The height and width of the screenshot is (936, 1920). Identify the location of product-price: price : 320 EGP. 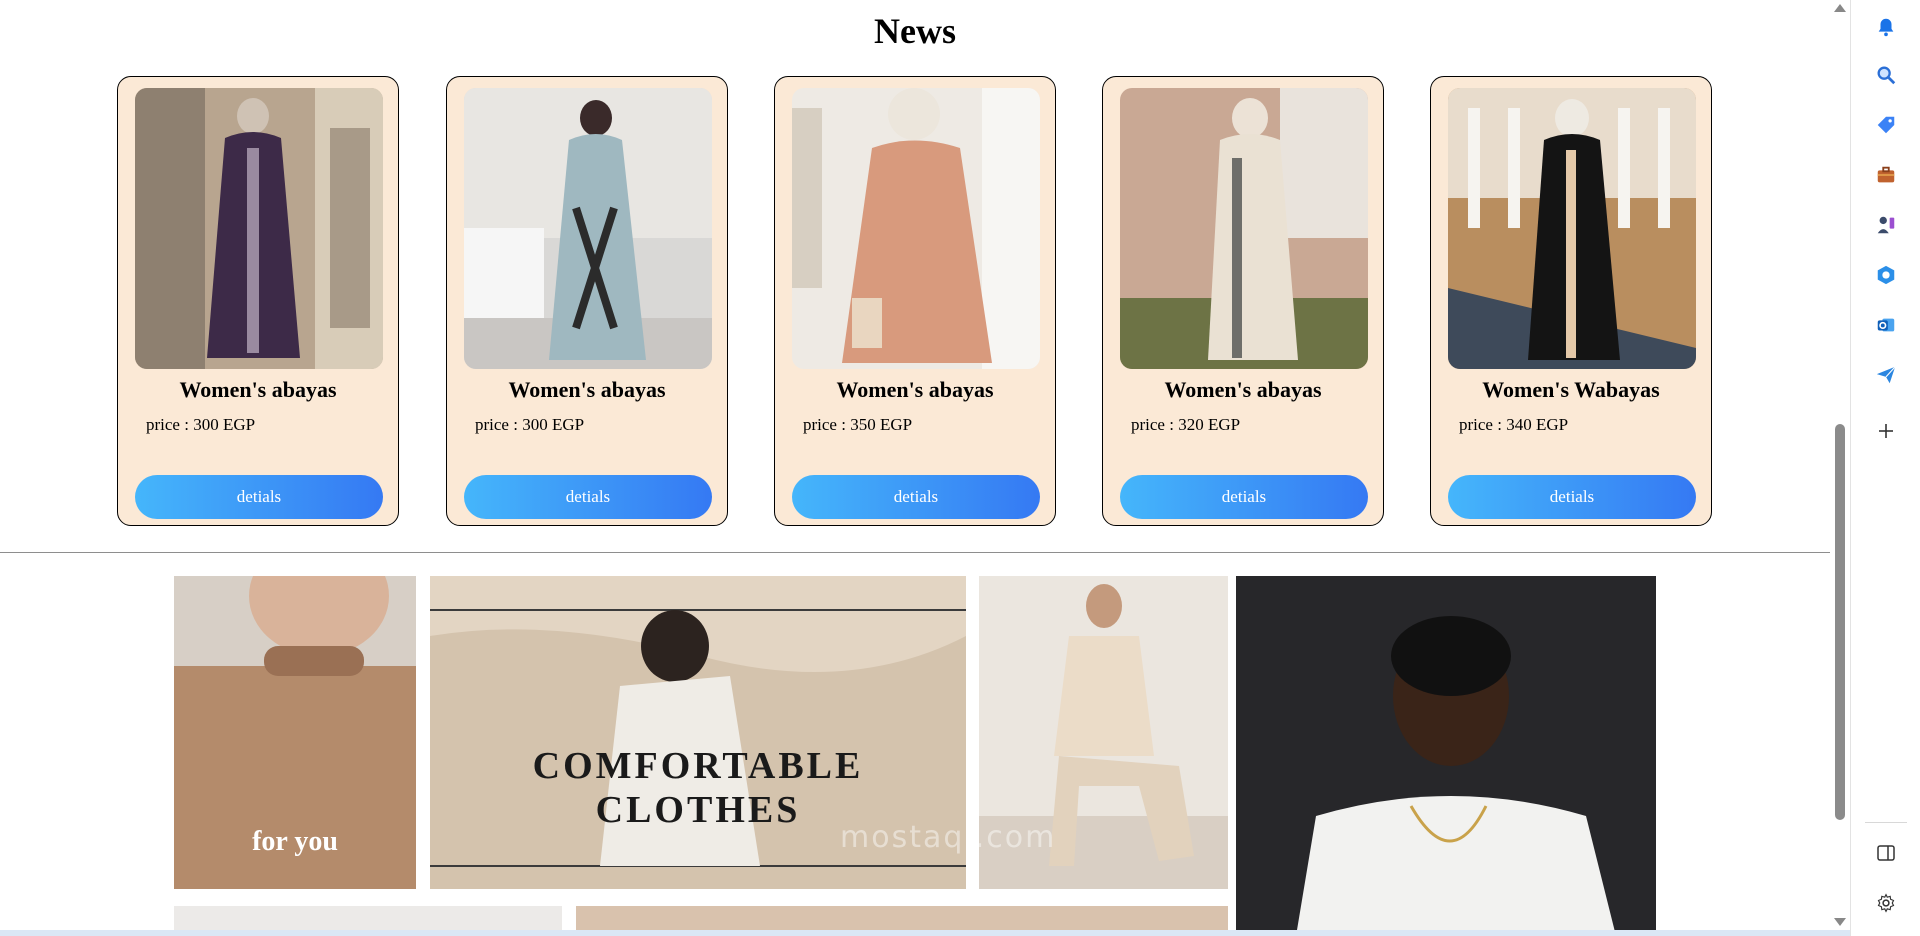
(1186, 424).